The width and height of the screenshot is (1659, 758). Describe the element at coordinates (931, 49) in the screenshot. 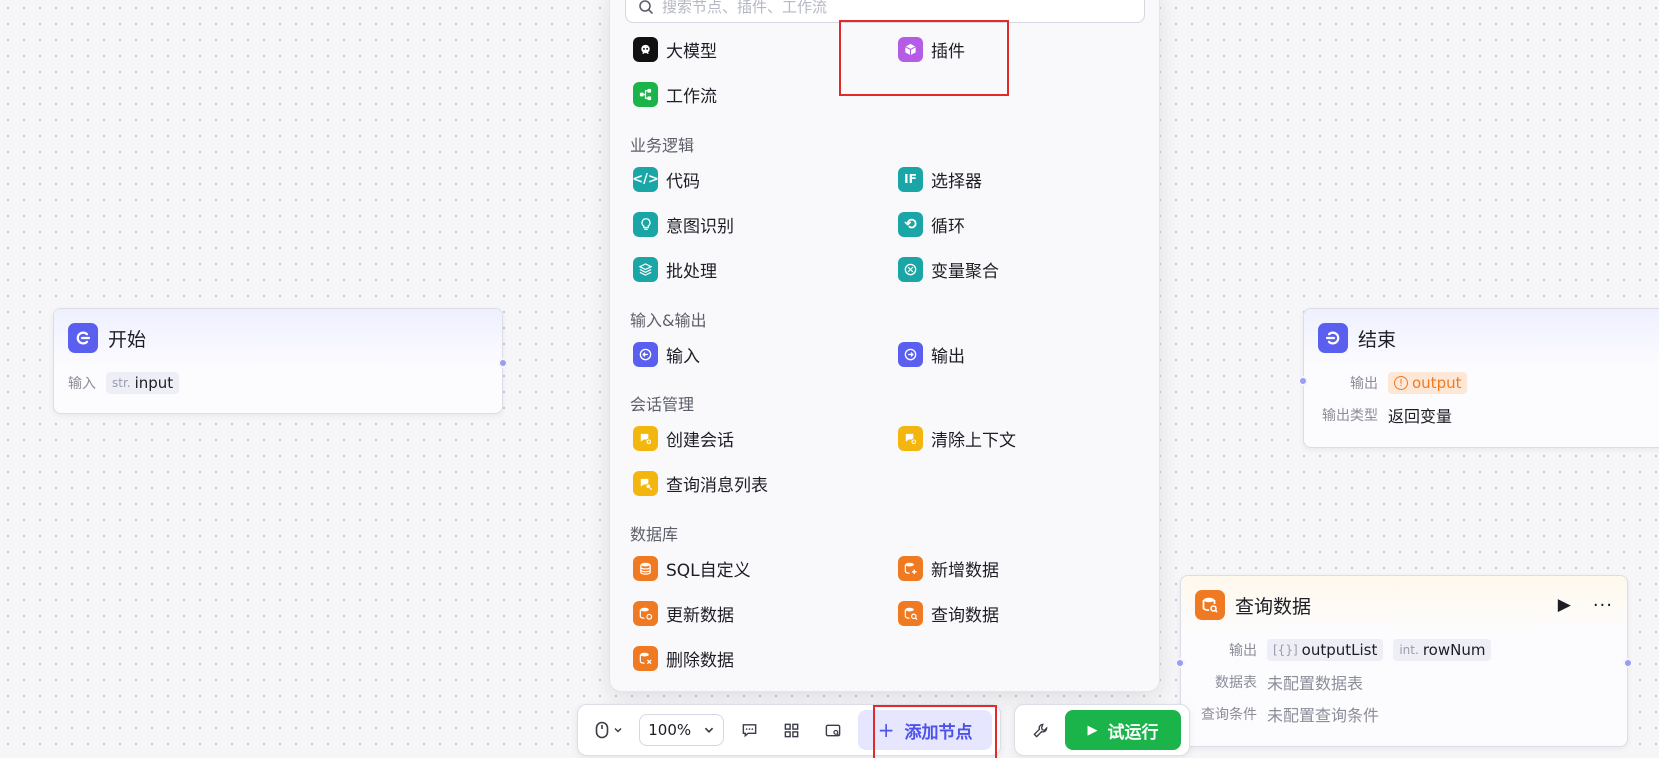

I see `node-item-plugin: 插件` at that location.